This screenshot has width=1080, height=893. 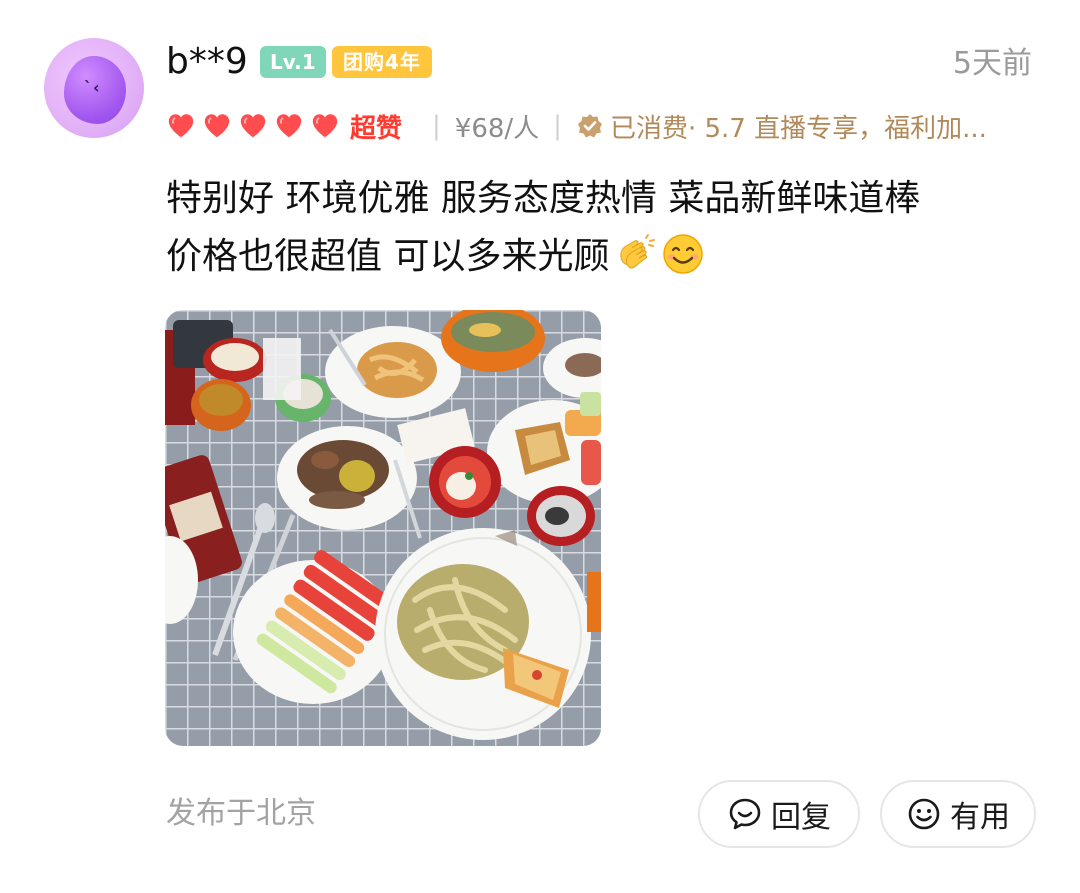 I want to click on rating-hearts, so click(x=253, y=126).